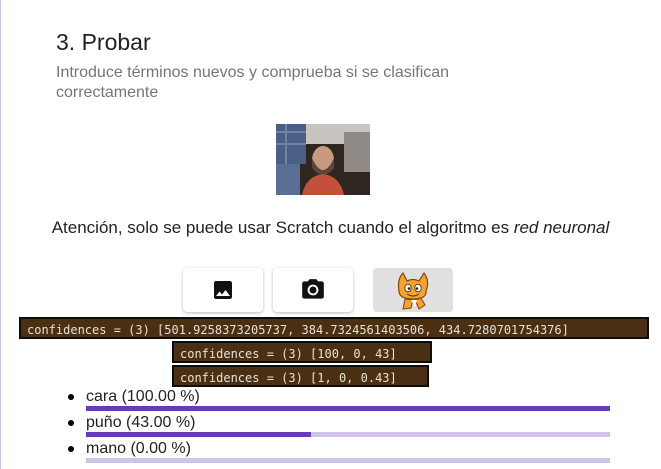  Describe the element at coordinates (103, 42) in the screenshot. I see `section-title: 3. Probar` at that location.